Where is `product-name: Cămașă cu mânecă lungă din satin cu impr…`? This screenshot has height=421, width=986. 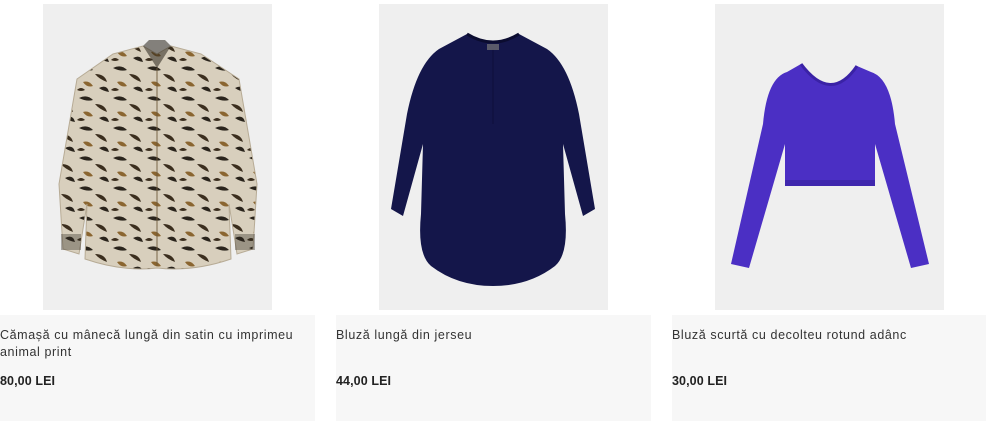
product-name: Cămașă cu mânecă lungă din satin cu impr… is located at coordinates (150, 344).